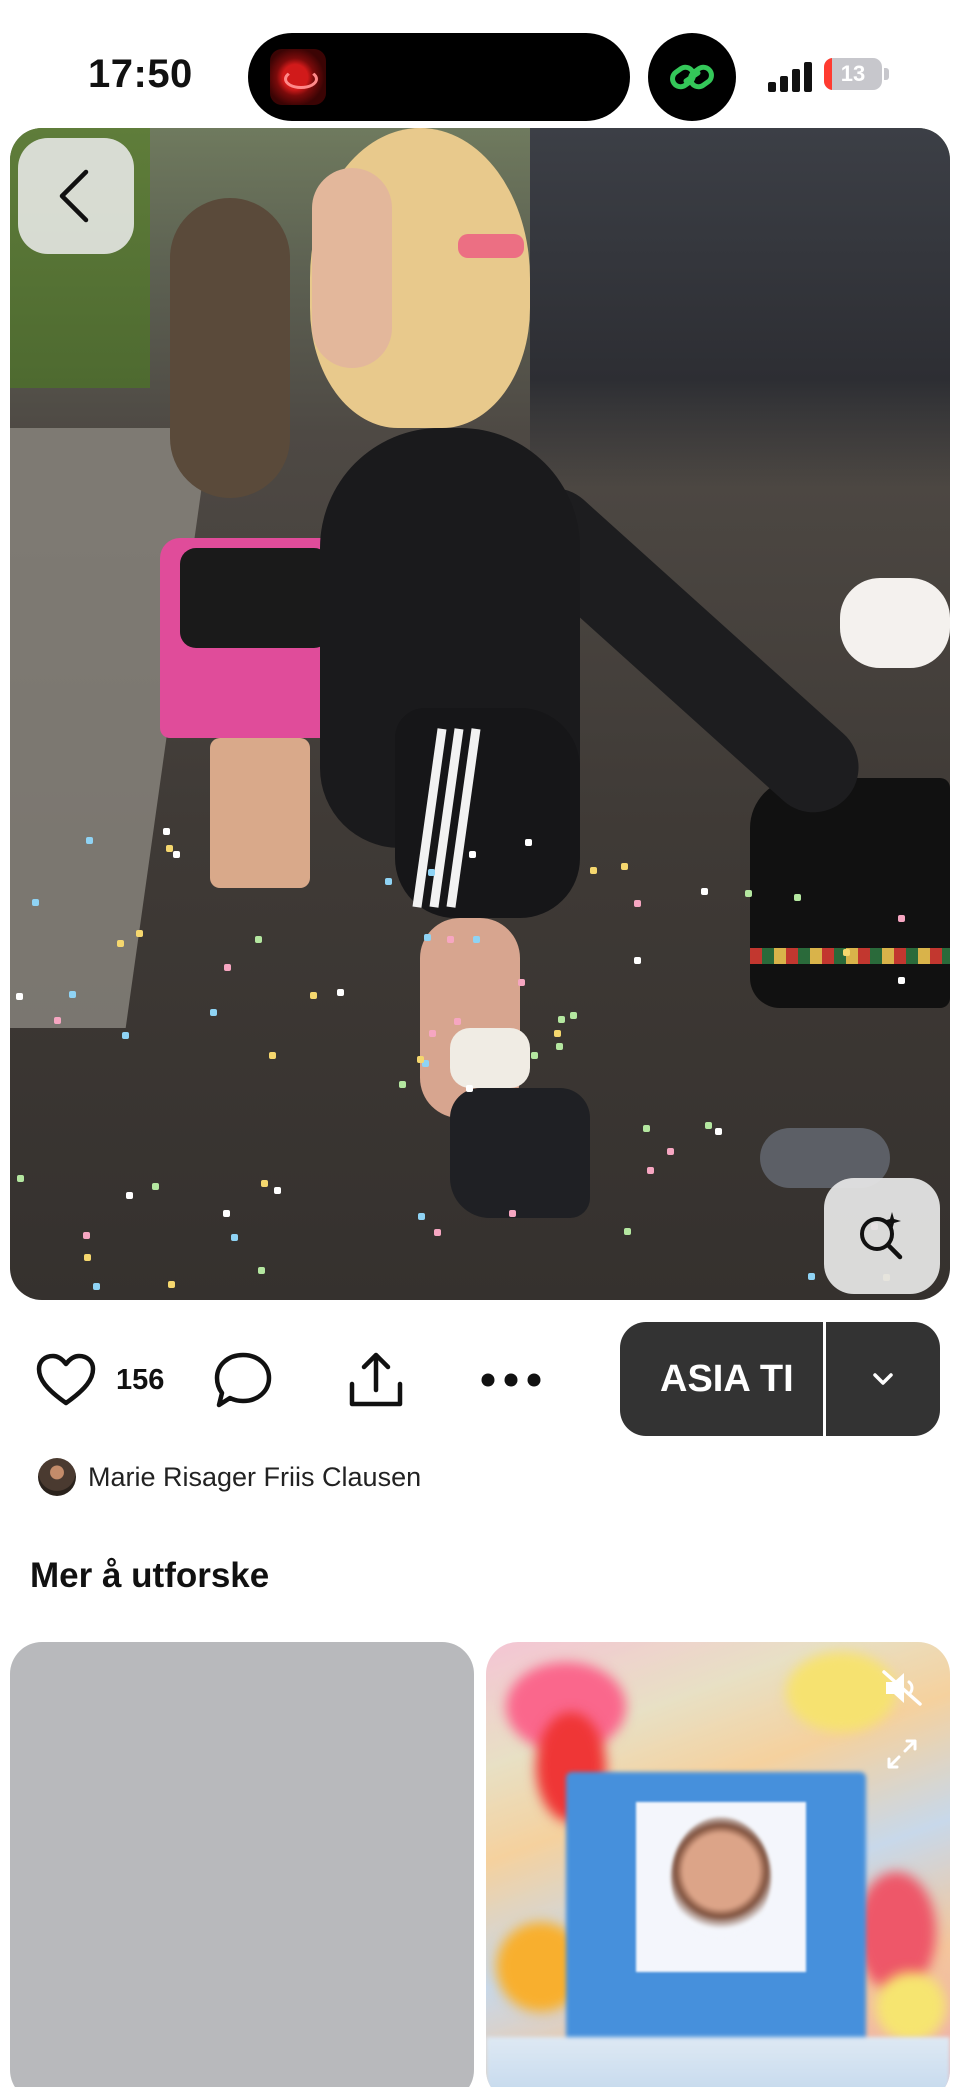 This screenshot has width=960, height=2087. Describe the element at coordinates (100, 1380) in the screenshot. I see `like-button: 156` at that location.